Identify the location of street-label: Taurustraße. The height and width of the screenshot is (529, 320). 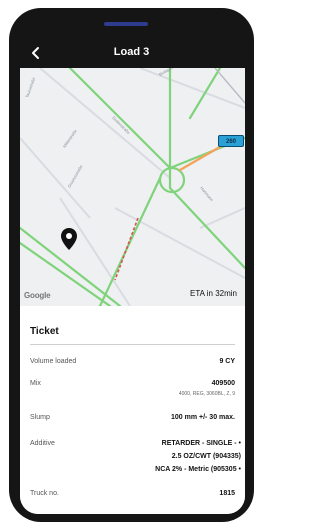
(30, 87).